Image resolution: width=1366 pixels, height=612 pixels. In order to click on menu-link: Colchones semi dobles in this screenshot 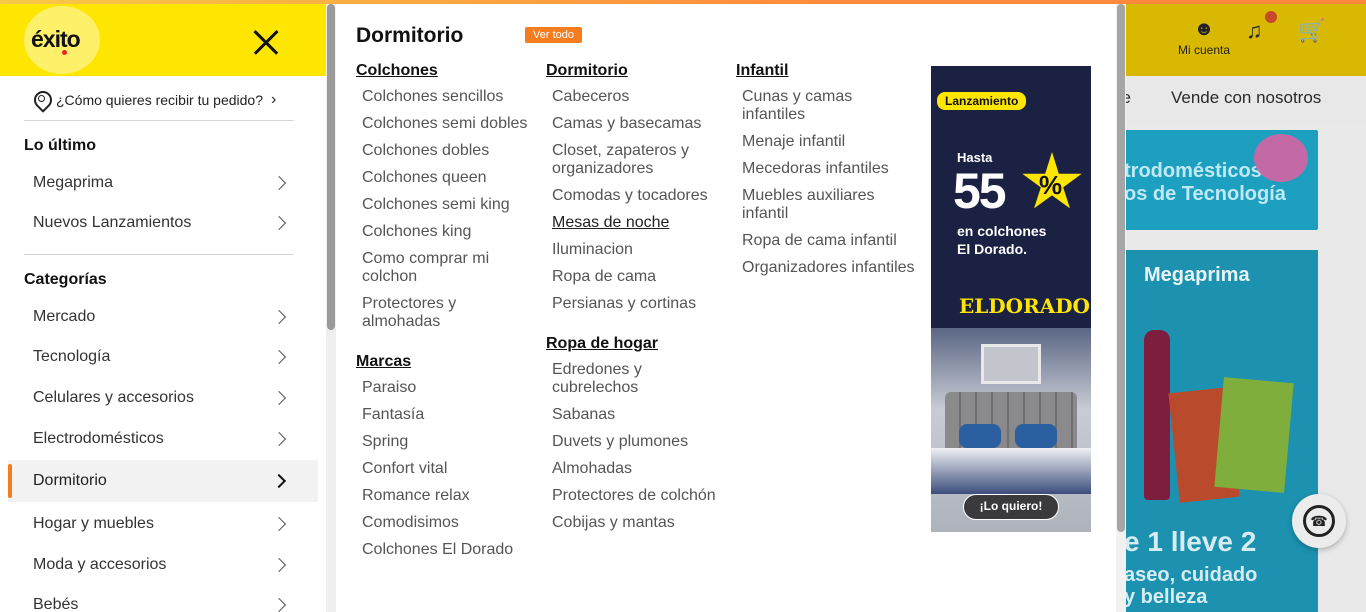, I will do `click(446, 124)`.